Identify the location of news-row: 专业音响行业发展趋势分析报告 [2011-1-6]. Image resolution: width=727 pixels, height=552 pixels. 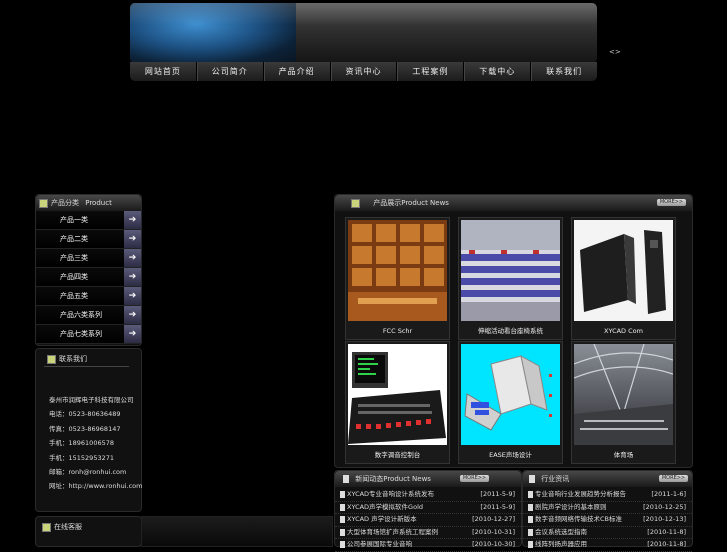
(607, 495).